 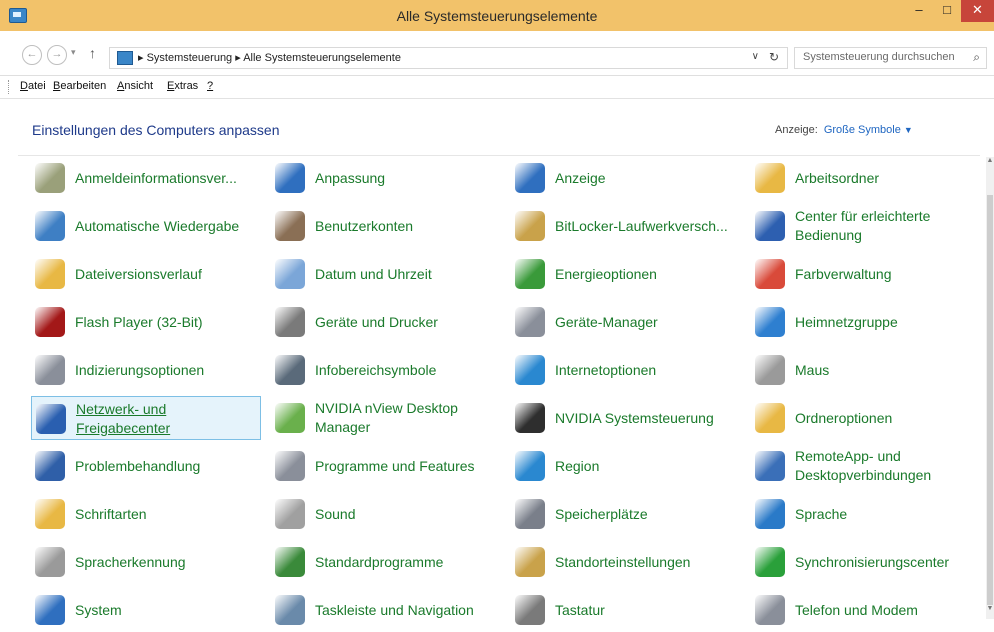 I want to click on maximize-button: □, so click(x=947, y=11).